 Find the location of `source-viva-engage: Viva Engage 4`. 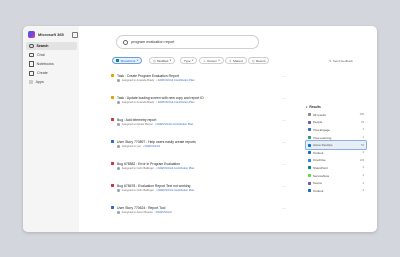

source-viva-engage: Viva Engage 4 is located at coordinates (336, 130).